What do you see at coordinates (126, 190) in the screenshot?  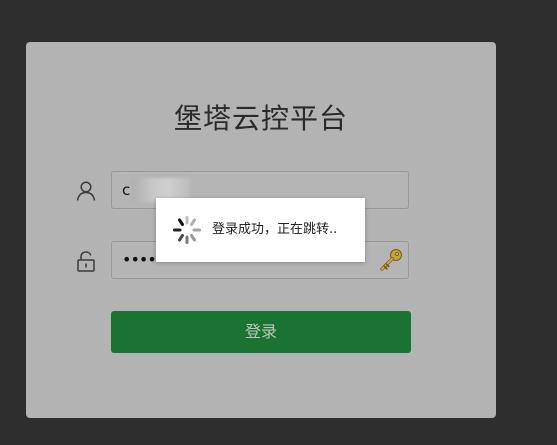 I see `username-value: c` at bounding box center [126, 190].